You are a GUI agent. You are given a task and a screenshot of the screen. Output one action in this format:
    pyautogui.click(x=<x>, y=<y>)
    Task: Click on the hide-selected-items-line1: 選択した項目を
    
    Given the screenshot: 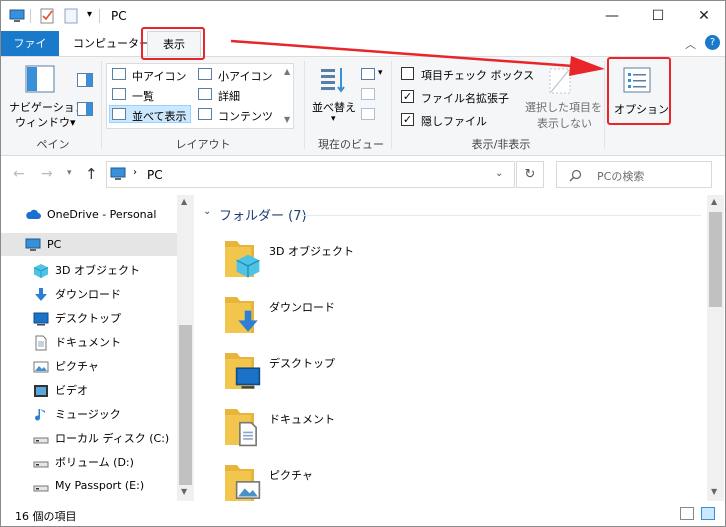 What is the action you would take?
    pyautogui.click(x=563, y=107)
    